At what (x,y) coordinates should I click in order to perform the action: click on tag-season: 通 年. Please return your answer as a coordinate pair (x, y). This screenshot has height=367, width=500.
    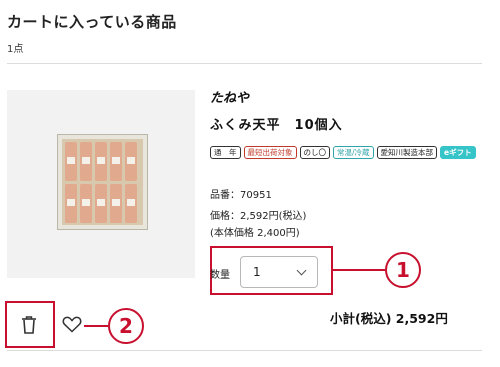
    Looking at the image, I should click on (225, 152).